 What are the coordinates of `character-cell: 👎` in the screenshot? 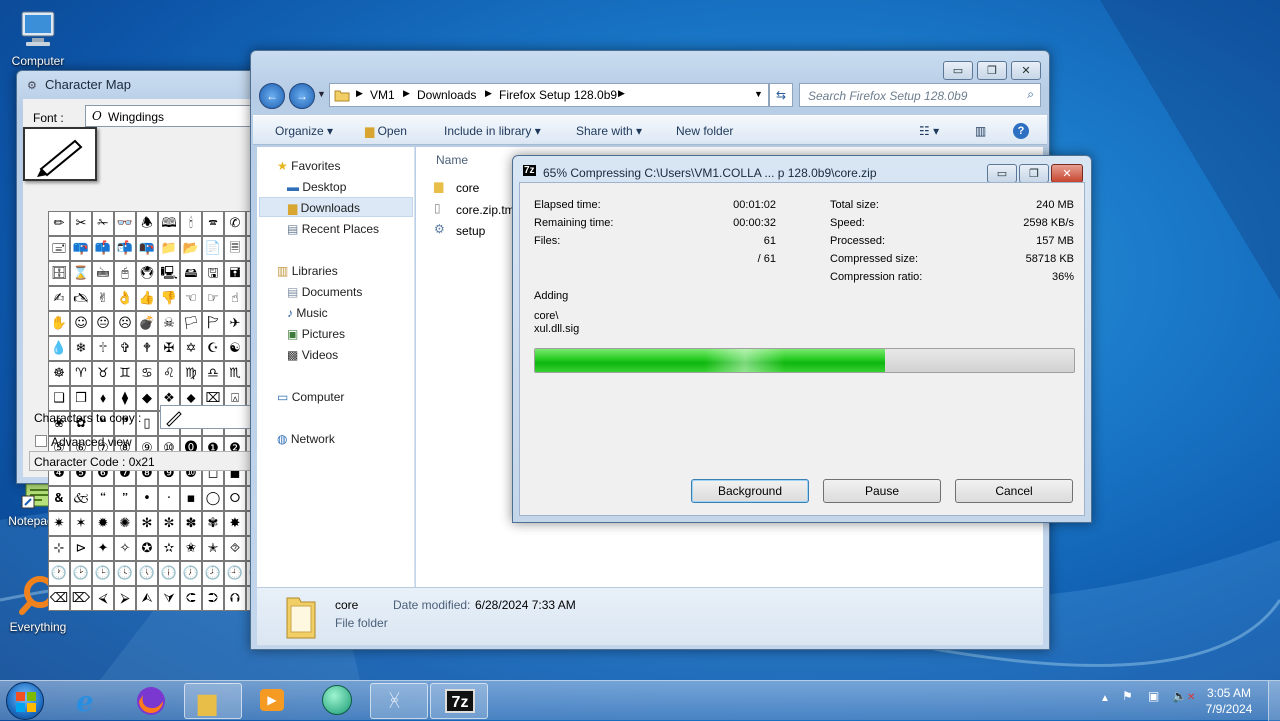 It's located at (169, 298).